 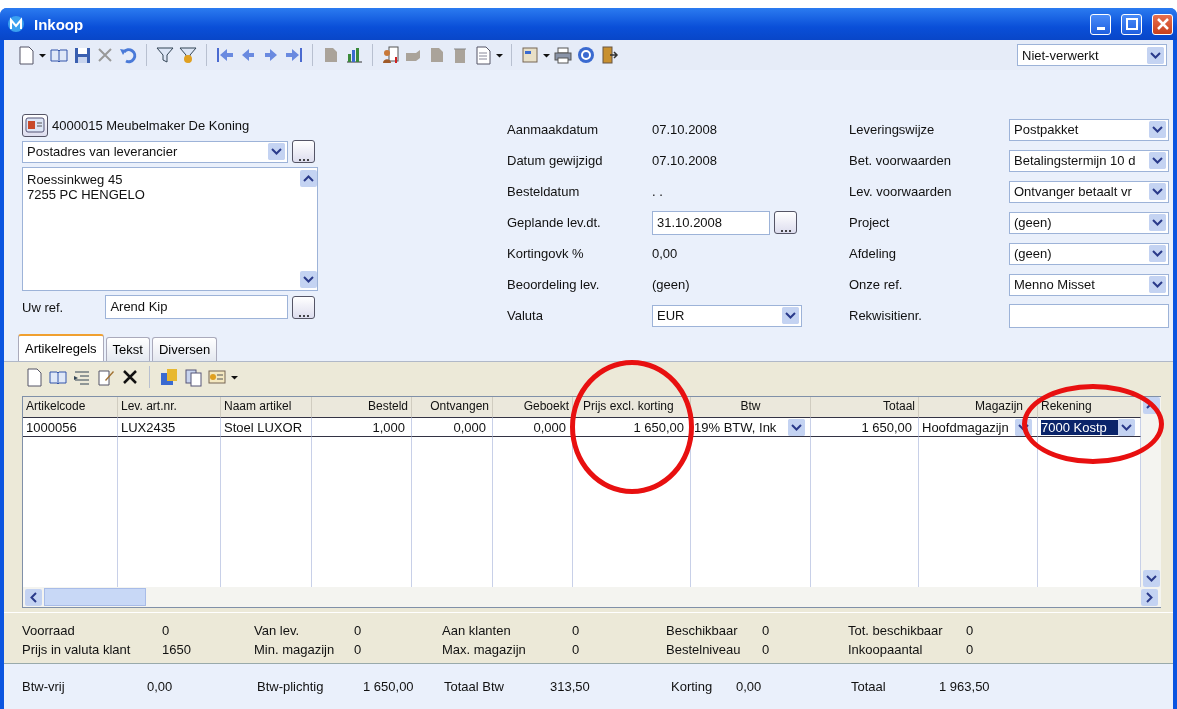 What do you see at coordinates (563, 55) in the screenshot?
I see `print-icon` at bounding box center [563, 55].